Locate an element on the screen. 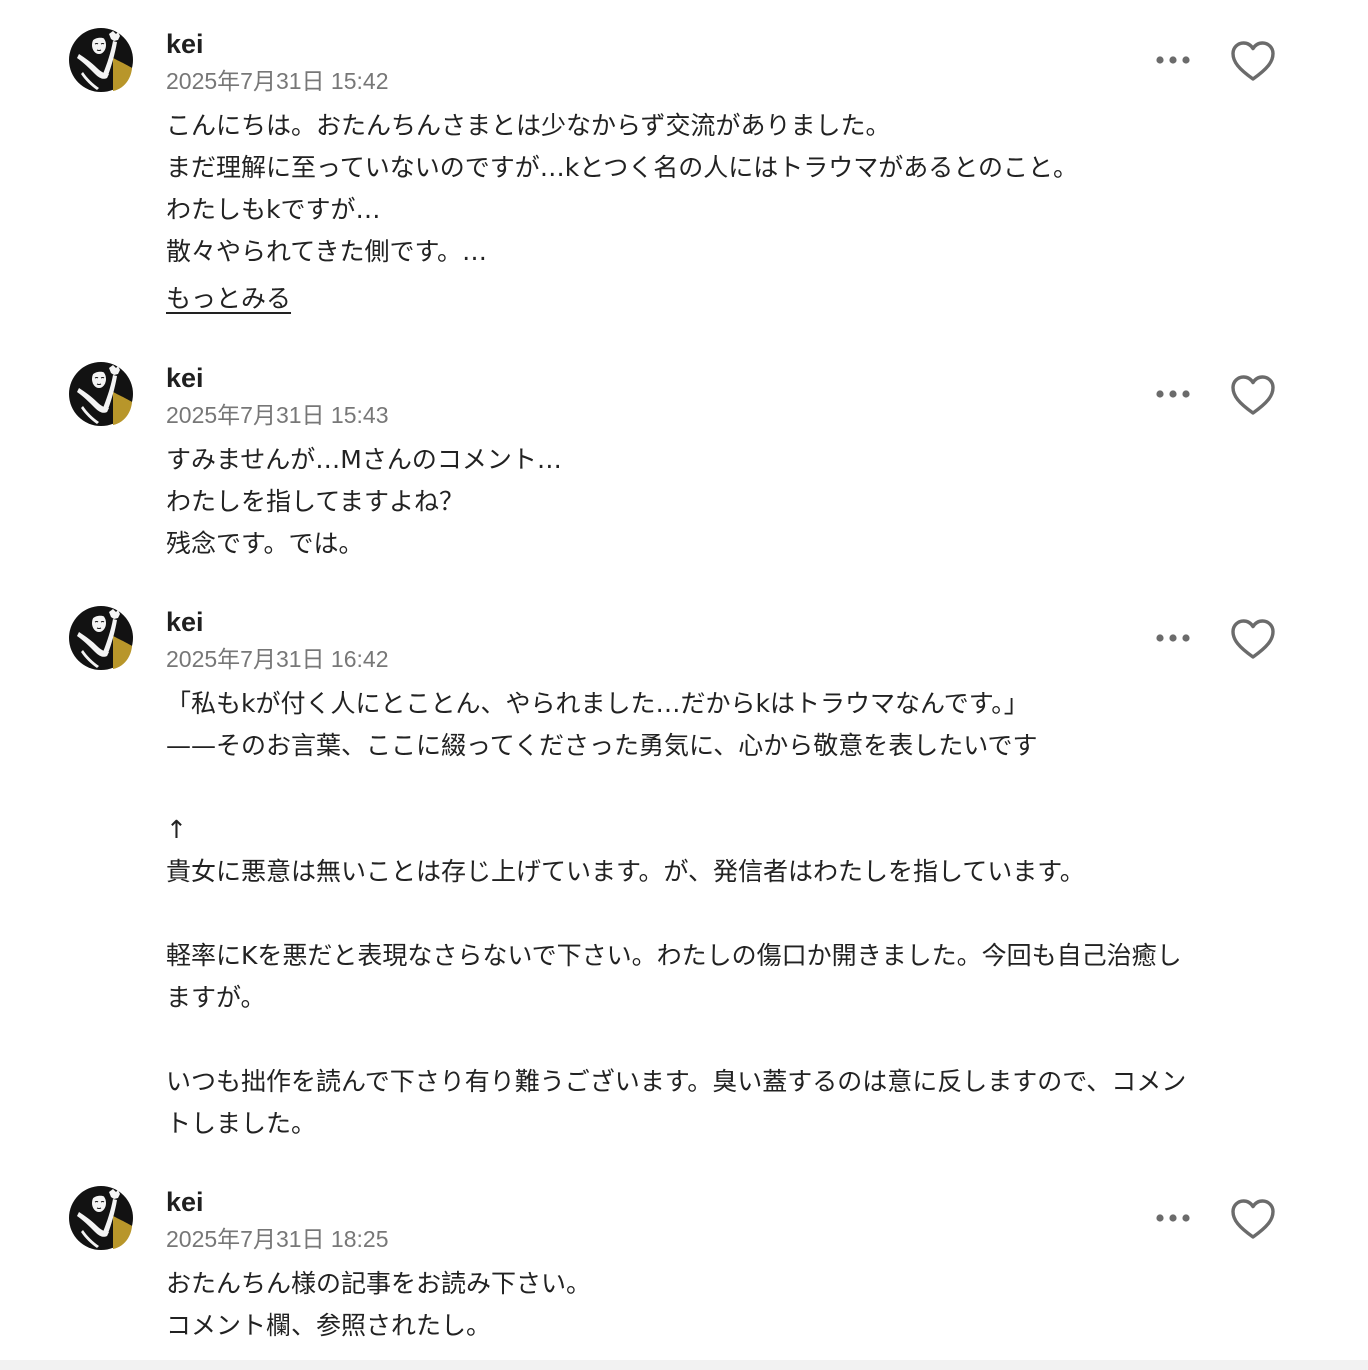 This screenshot has width=1368, height=1370. comment-body: おたんちん様の記事をお読み下さい。 コメント欄、参照されたし。 is located at coordinates (741, 1305).